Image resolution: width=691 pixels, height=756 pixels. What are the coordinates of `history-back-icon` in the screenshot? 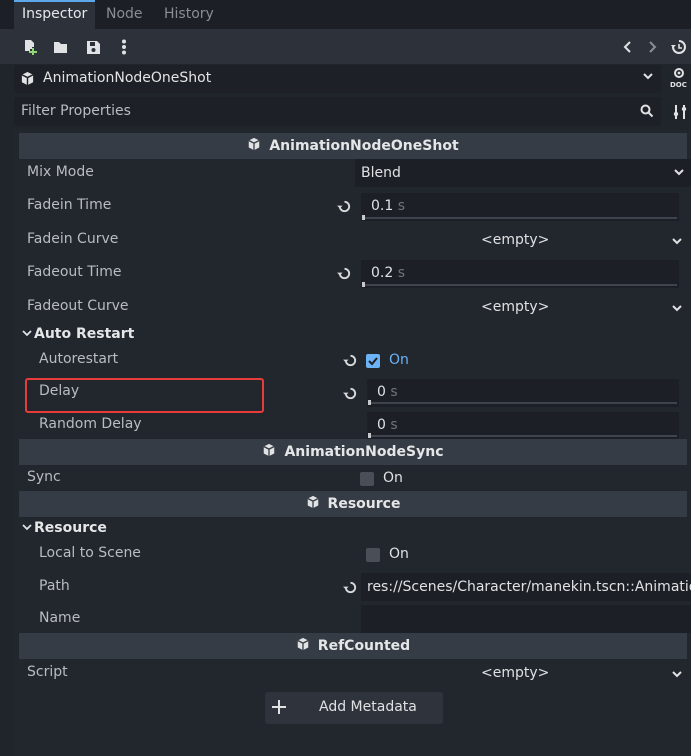 It's located at (628, 47).